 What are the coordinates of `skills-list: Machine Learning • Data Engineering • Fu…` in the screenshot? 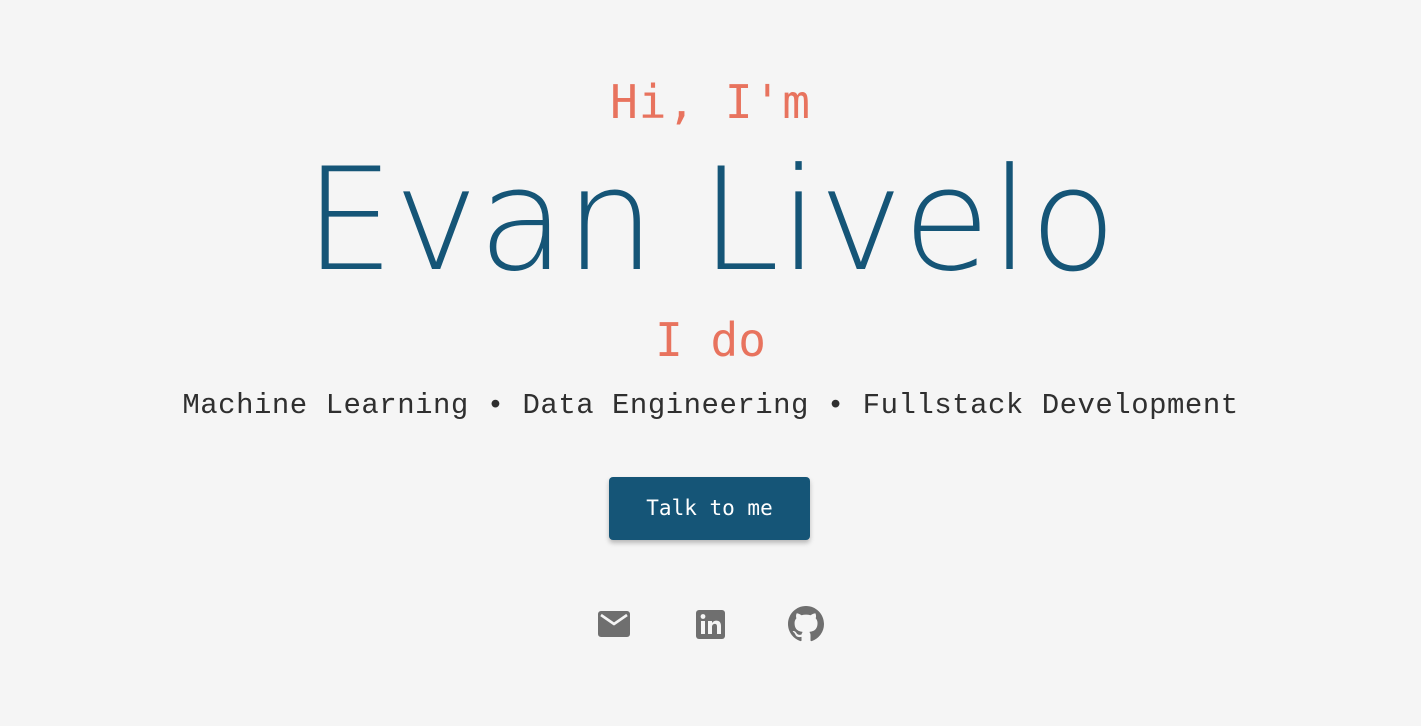 It's located at (710, 405).